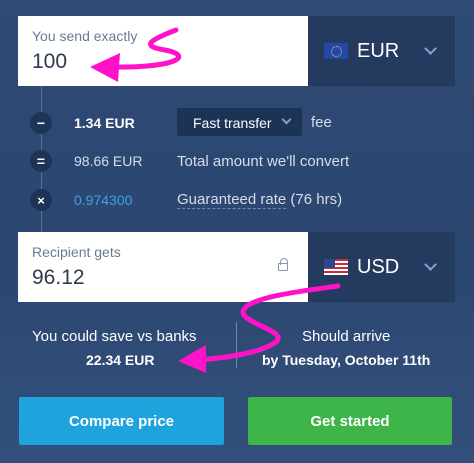  What do you see at coordinates (336, 51) in the screenshot?
I see `eu-flag-icon` at bounding box center [336, 51].